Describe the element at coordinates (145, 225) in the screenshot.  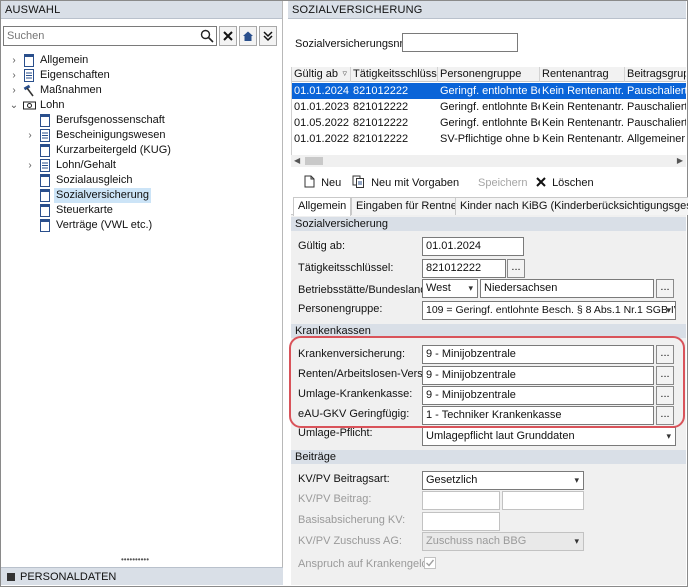
I see `tree-item: Verträge (VWL etc.)` at that location.